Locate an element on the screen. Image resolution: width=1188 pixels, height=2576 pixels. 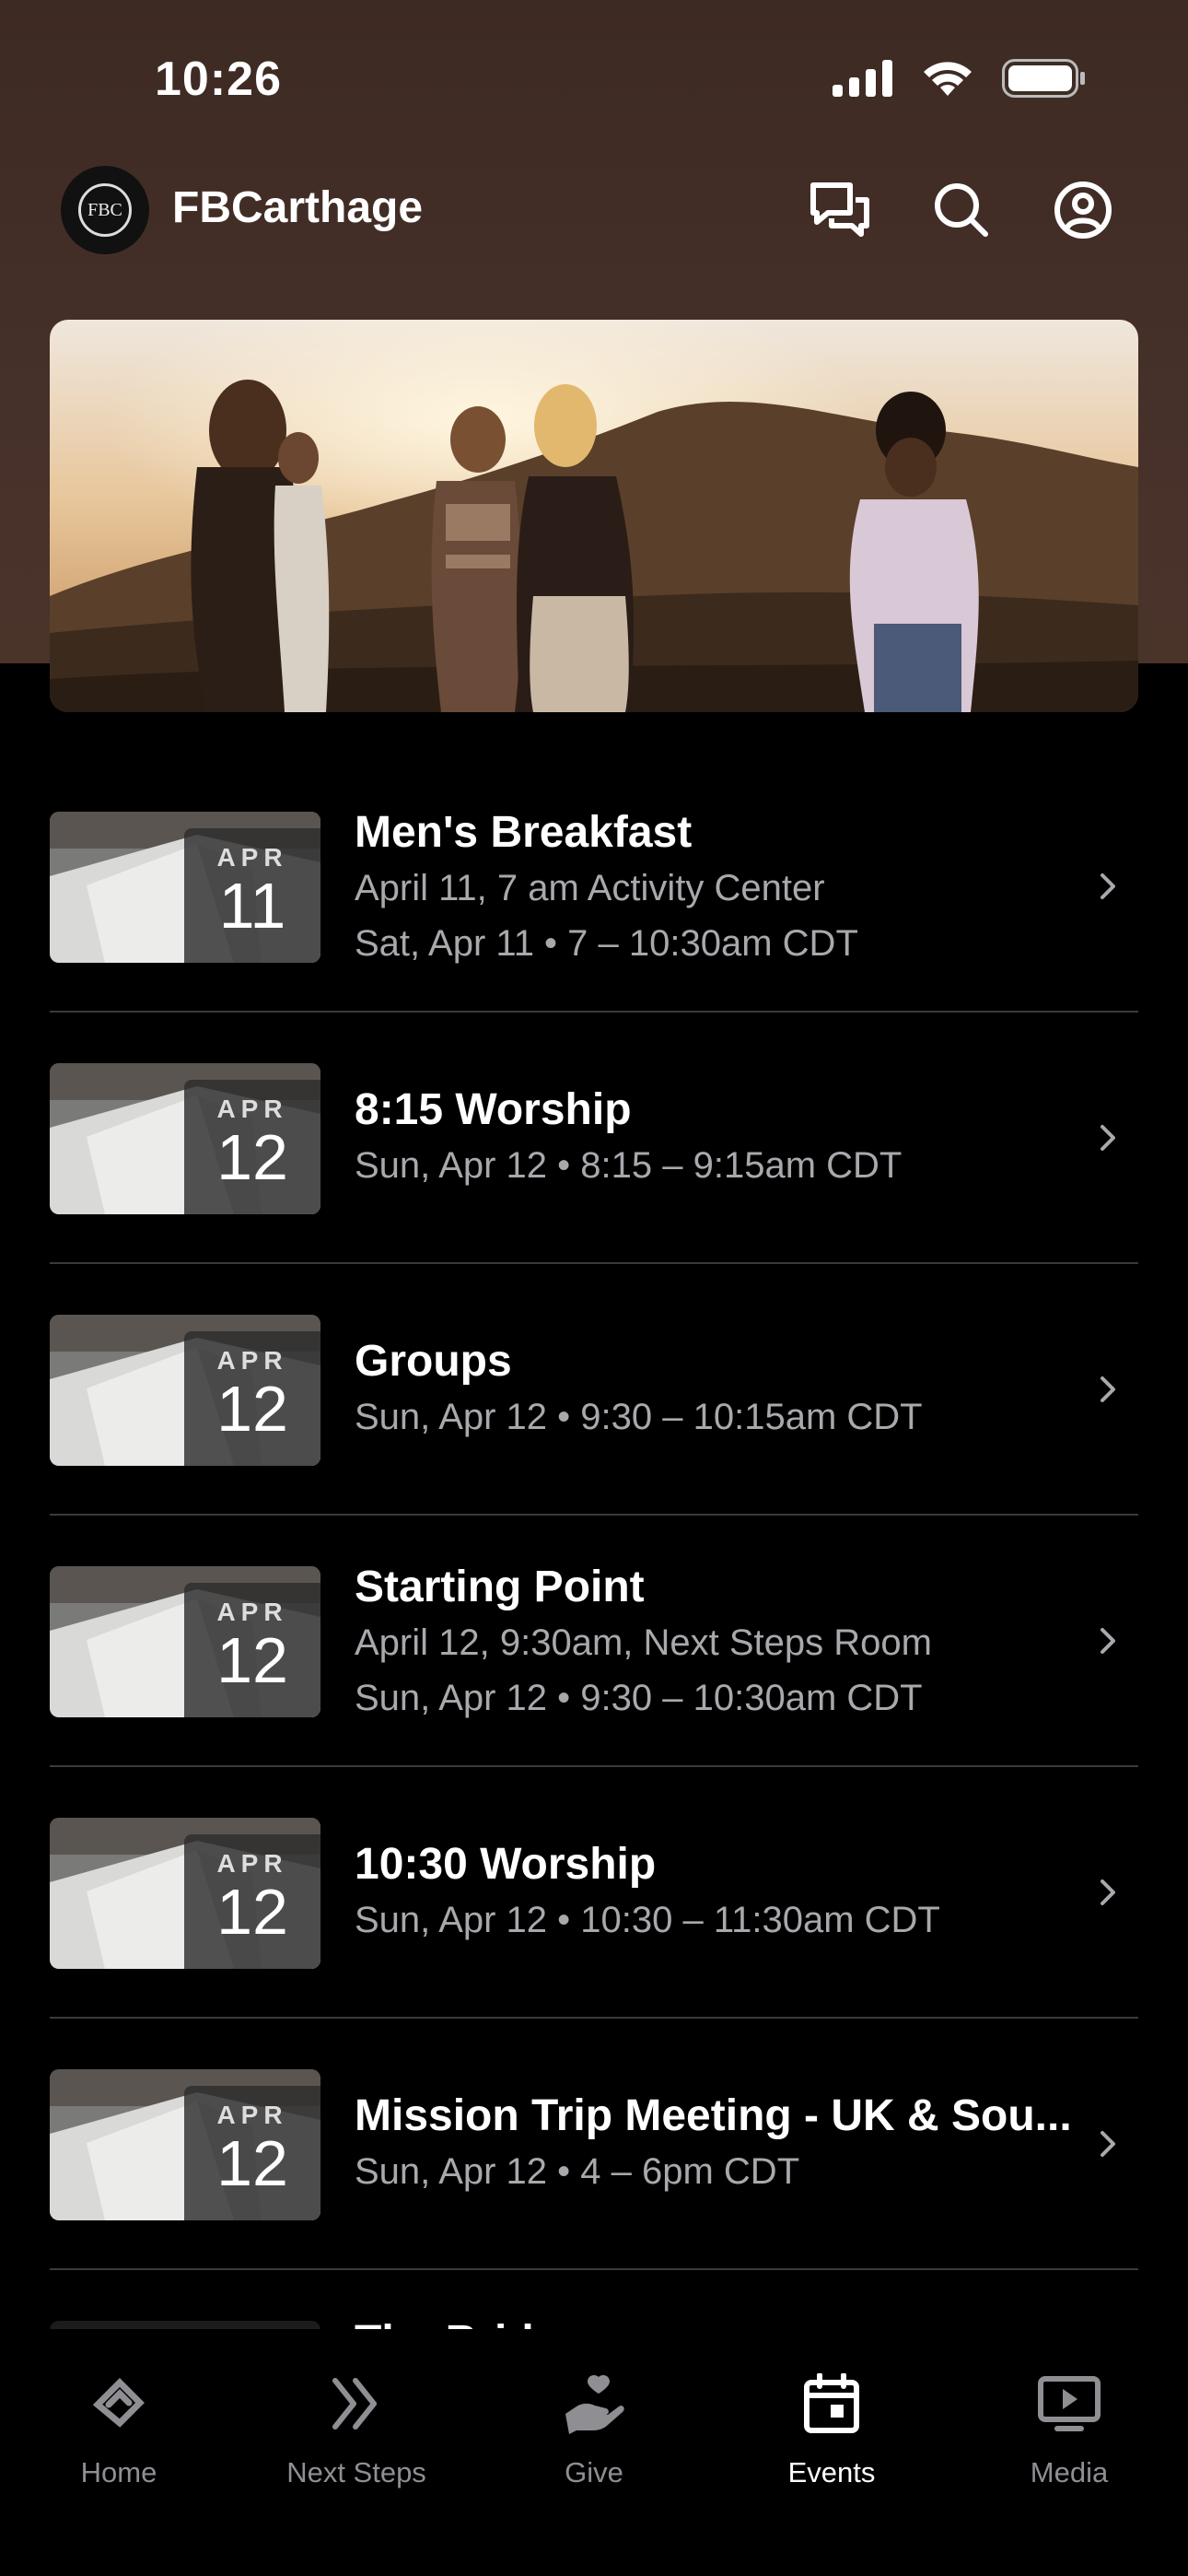
tab-home: Home is located at coordinates (119, 2428).